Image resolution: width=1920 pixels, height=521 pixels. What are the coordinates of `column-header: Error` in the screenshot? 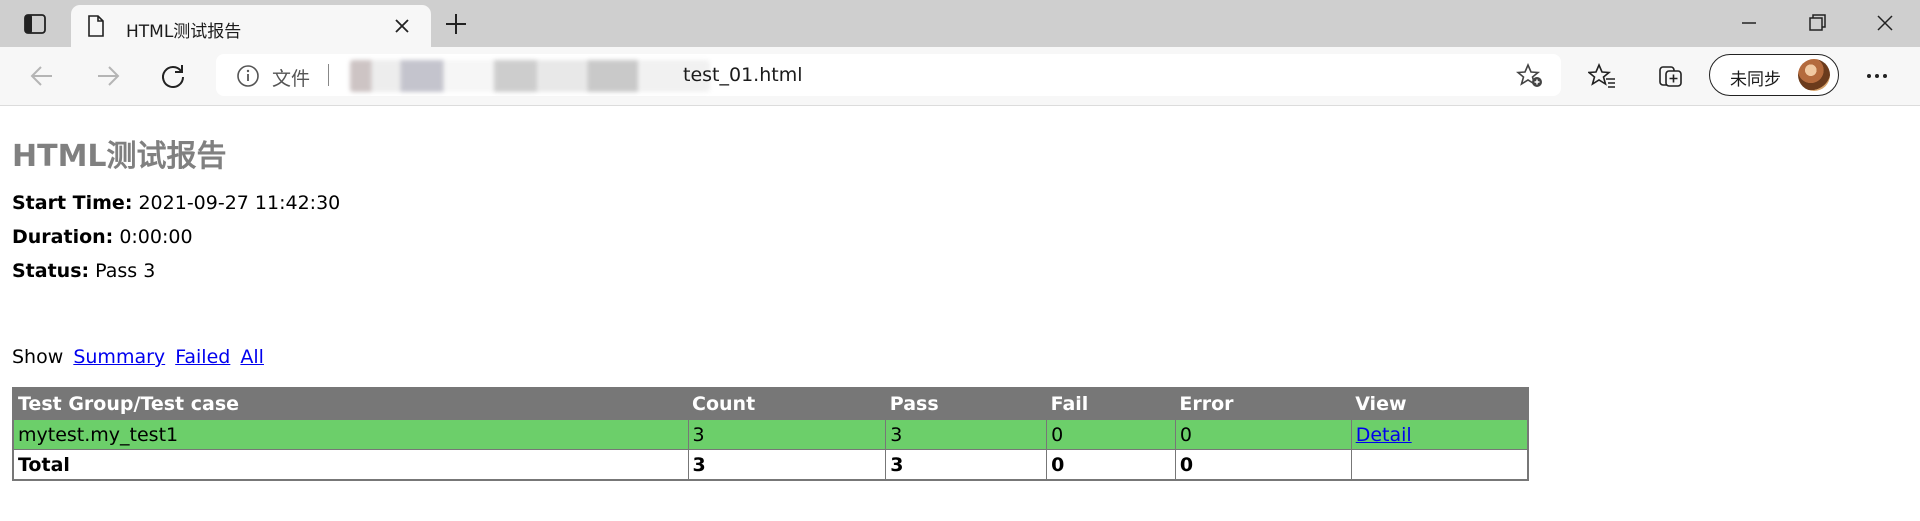 It's located at (1263, 404).